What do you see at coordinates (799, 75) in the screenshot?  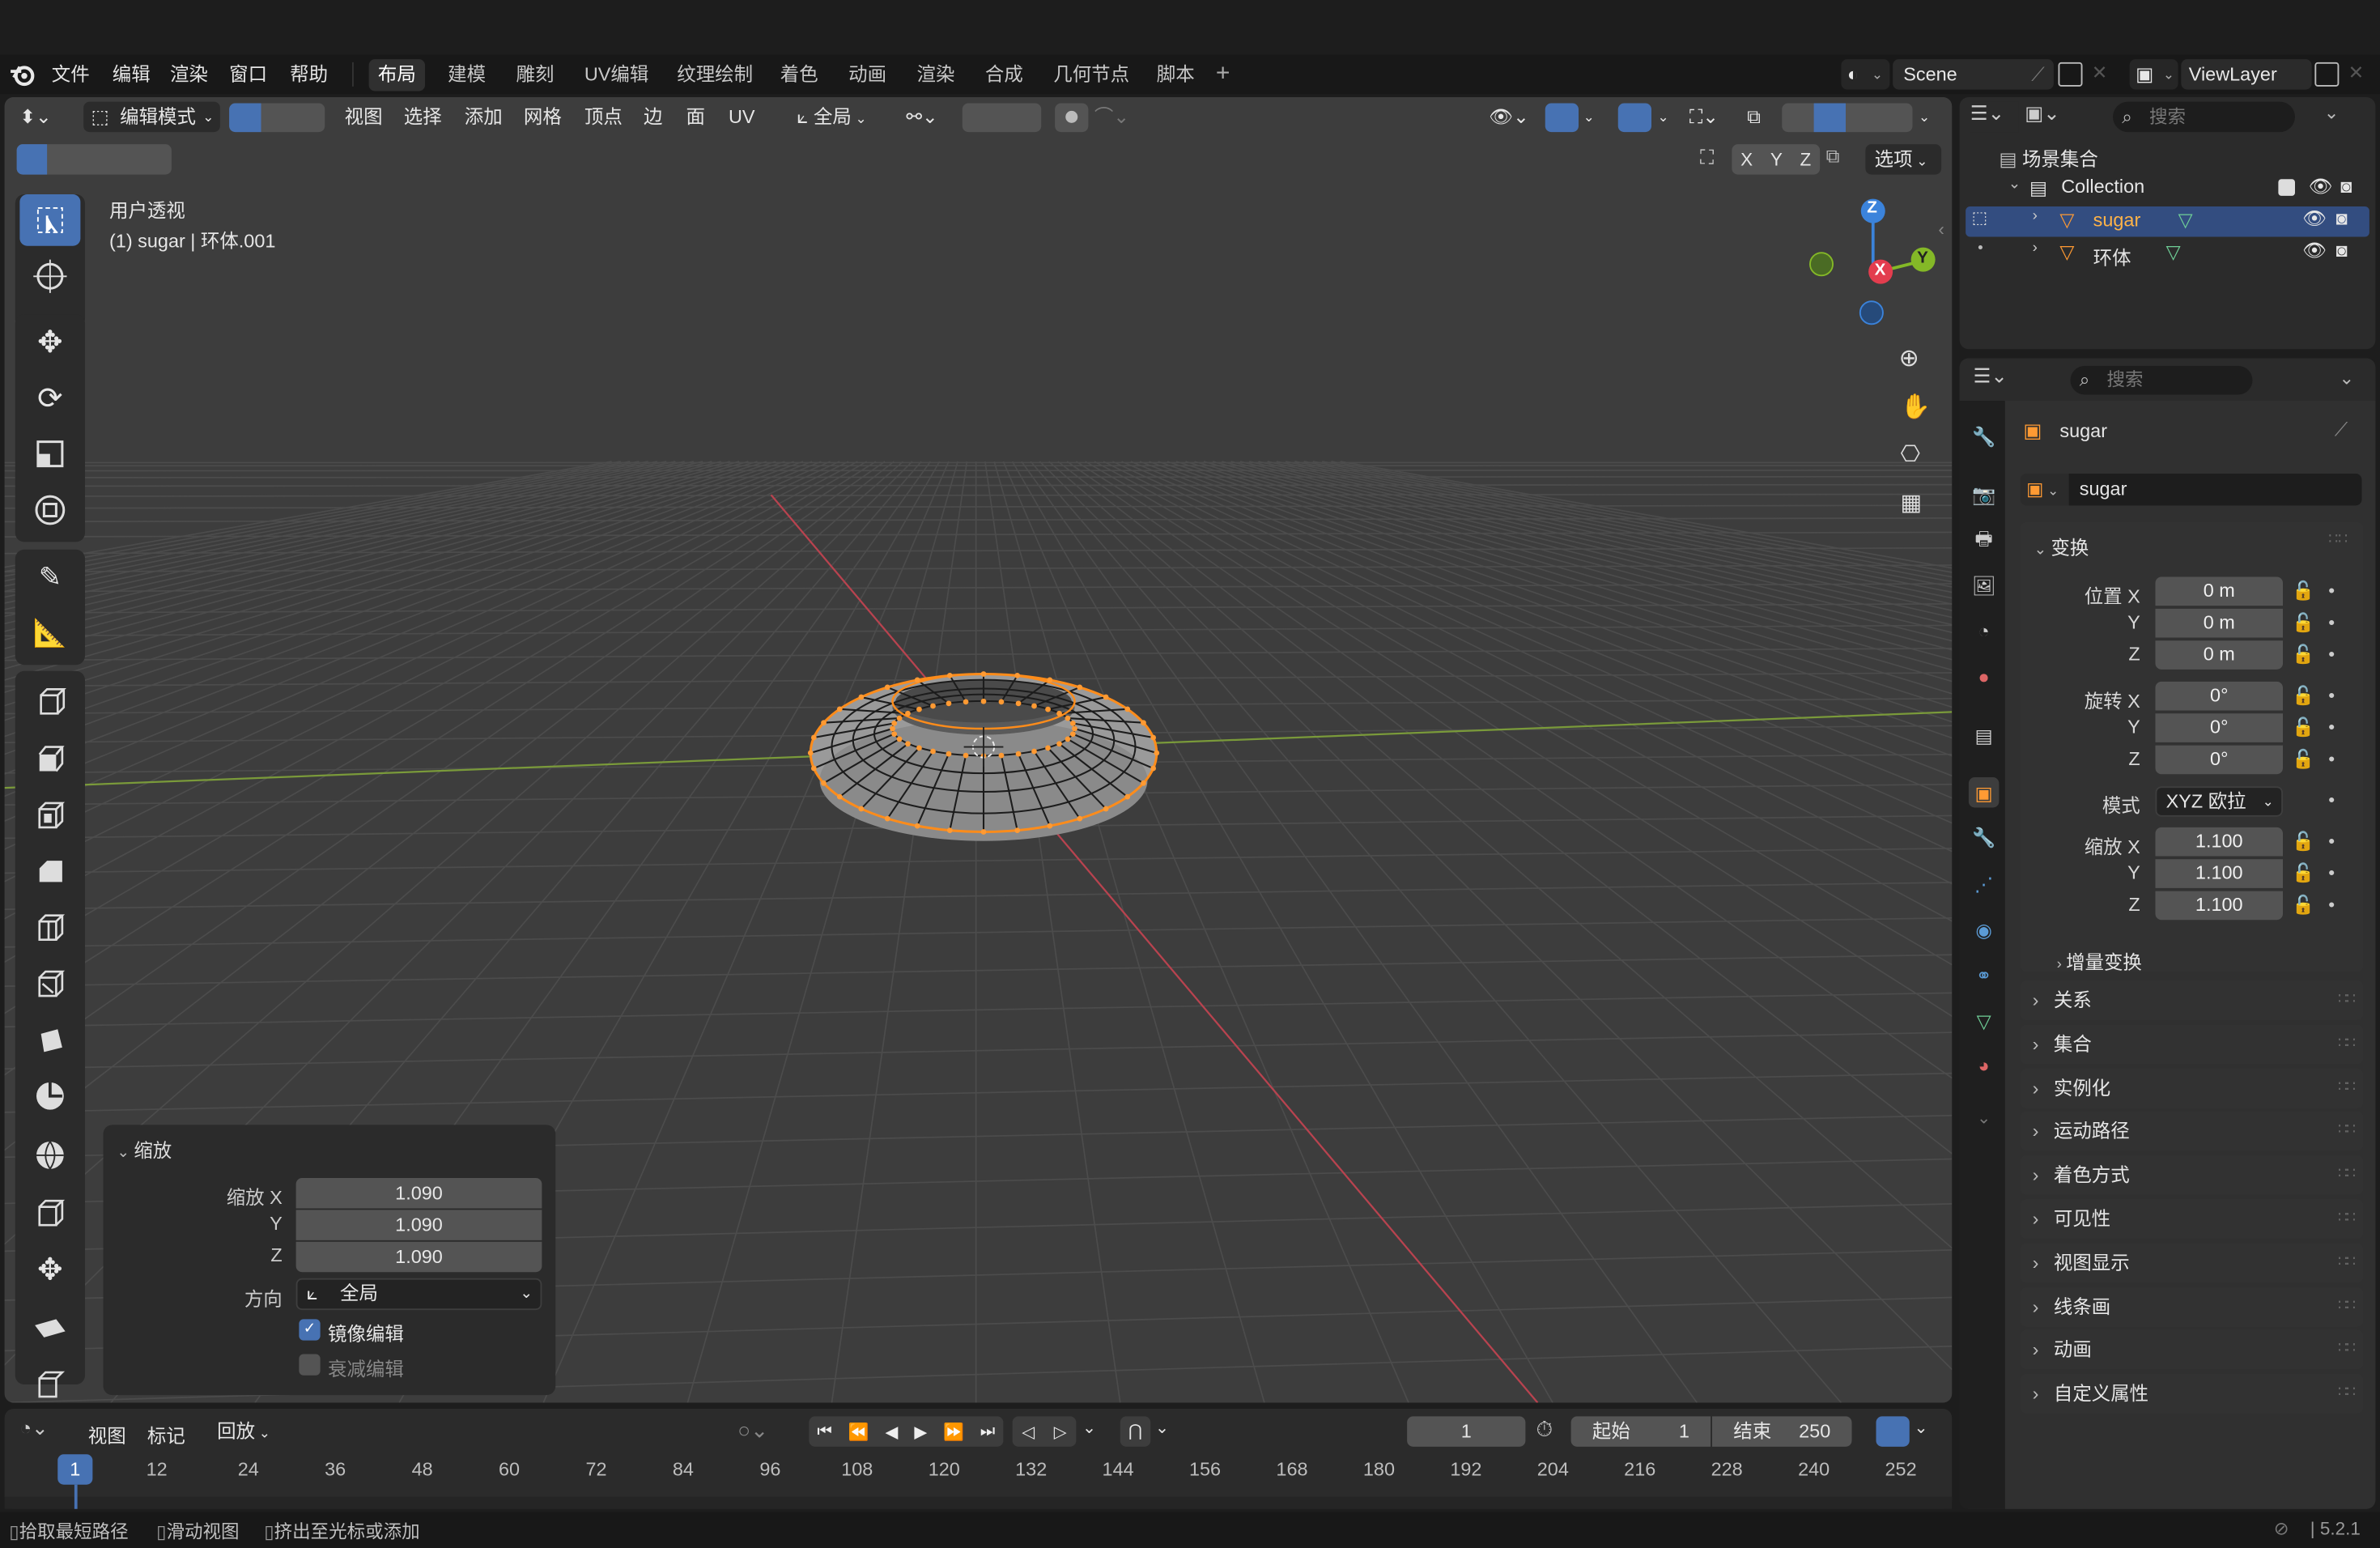 I see `tab-shading: 着色` at bounding box center [799, 75].